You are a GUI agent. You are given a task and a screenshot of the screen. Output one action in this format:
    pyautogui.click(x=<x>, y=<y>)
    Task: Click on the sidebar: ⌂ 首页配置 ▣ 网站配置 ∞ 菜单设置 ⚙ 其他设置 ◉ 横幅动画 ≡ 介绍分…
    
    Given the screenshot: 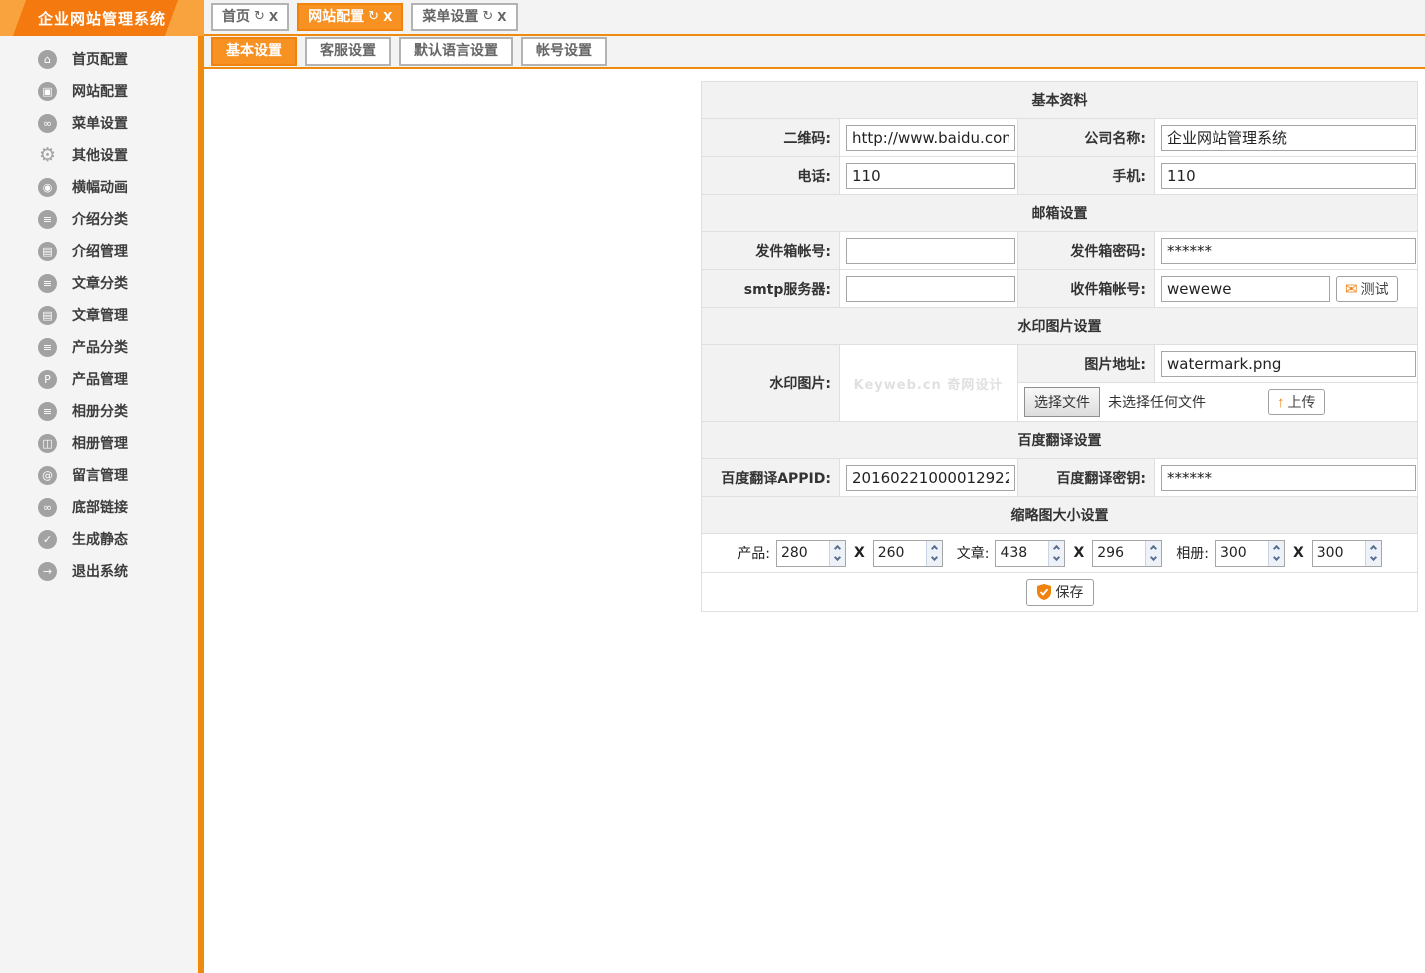 What is the action you would take?
    pyautogui.click(x=102, y=504)
    